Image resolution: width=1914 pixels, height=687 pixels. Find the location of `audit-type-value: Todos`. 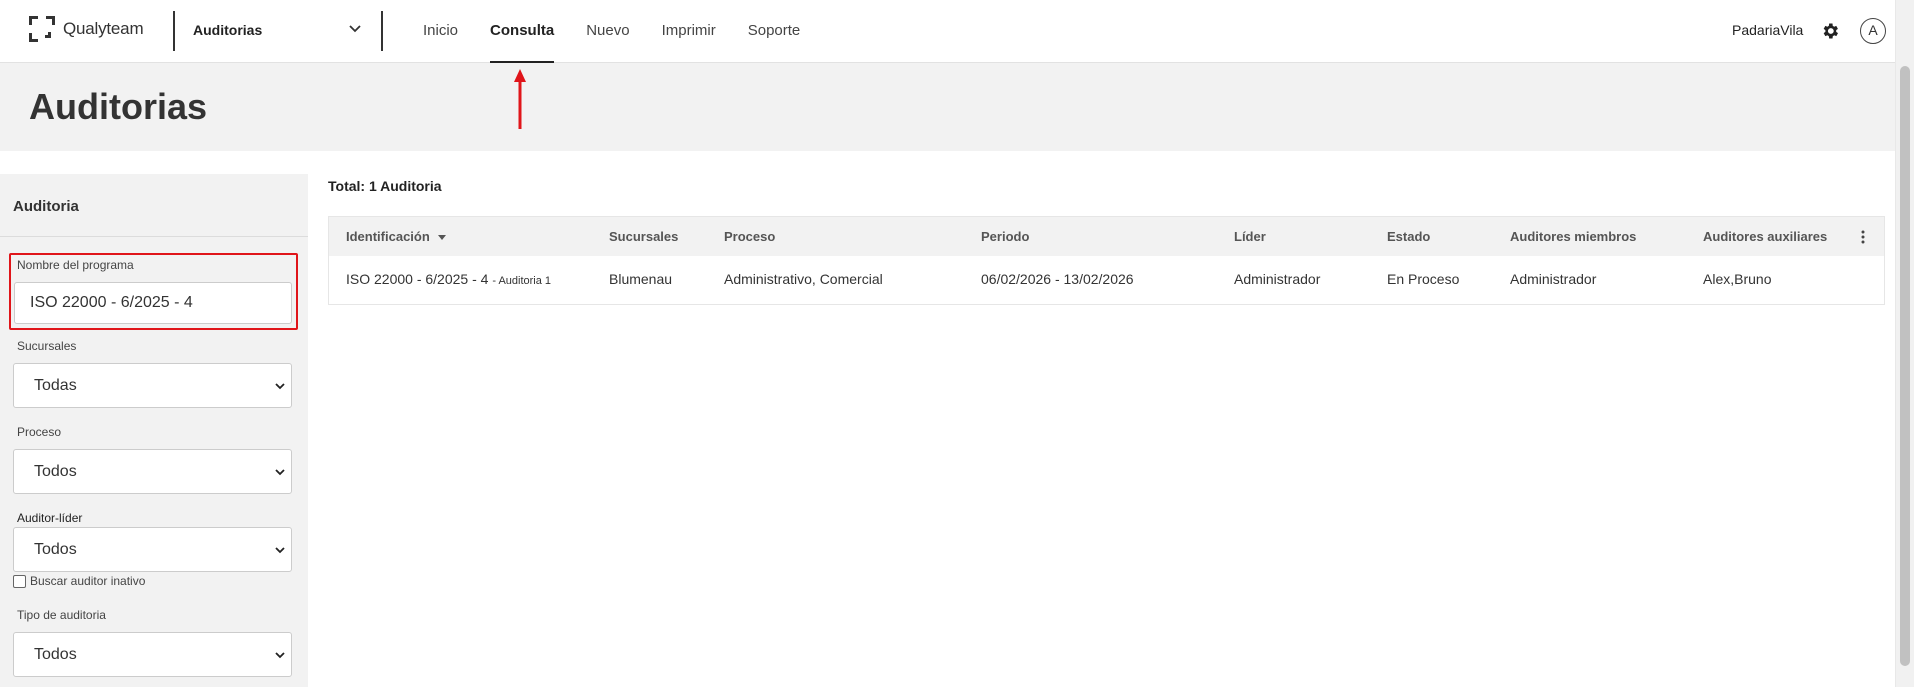

audit-type-value: Todos is located at coordinates (55, 654).